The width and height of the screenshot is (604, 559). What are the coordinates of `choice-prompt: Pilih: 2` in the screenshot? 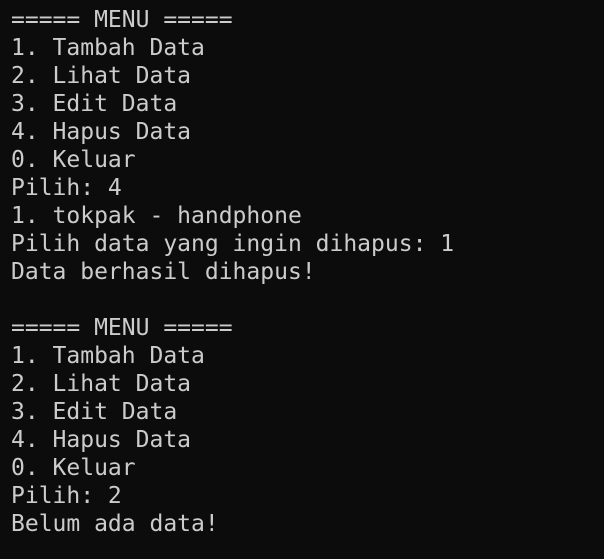 It's located at (66, 496).